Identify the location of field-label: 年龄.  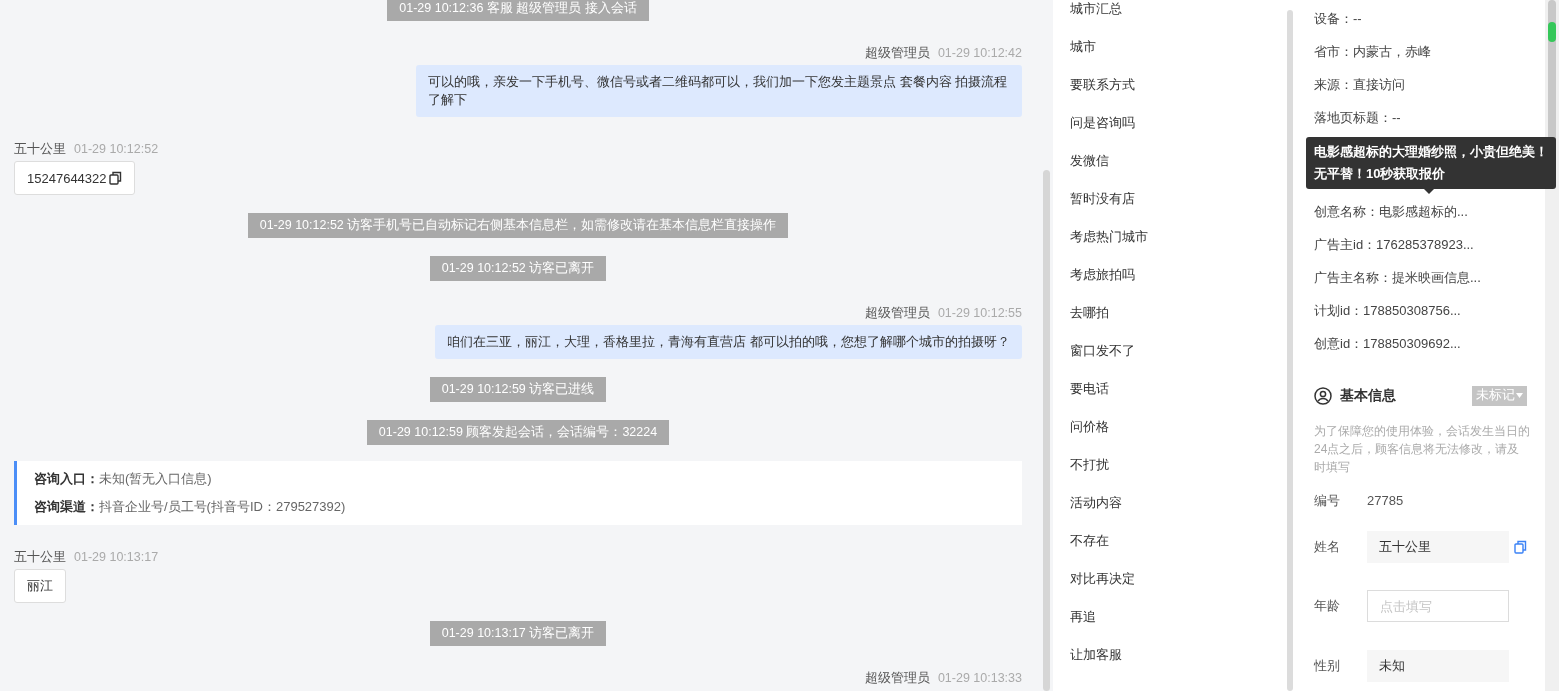
(1327, 606).